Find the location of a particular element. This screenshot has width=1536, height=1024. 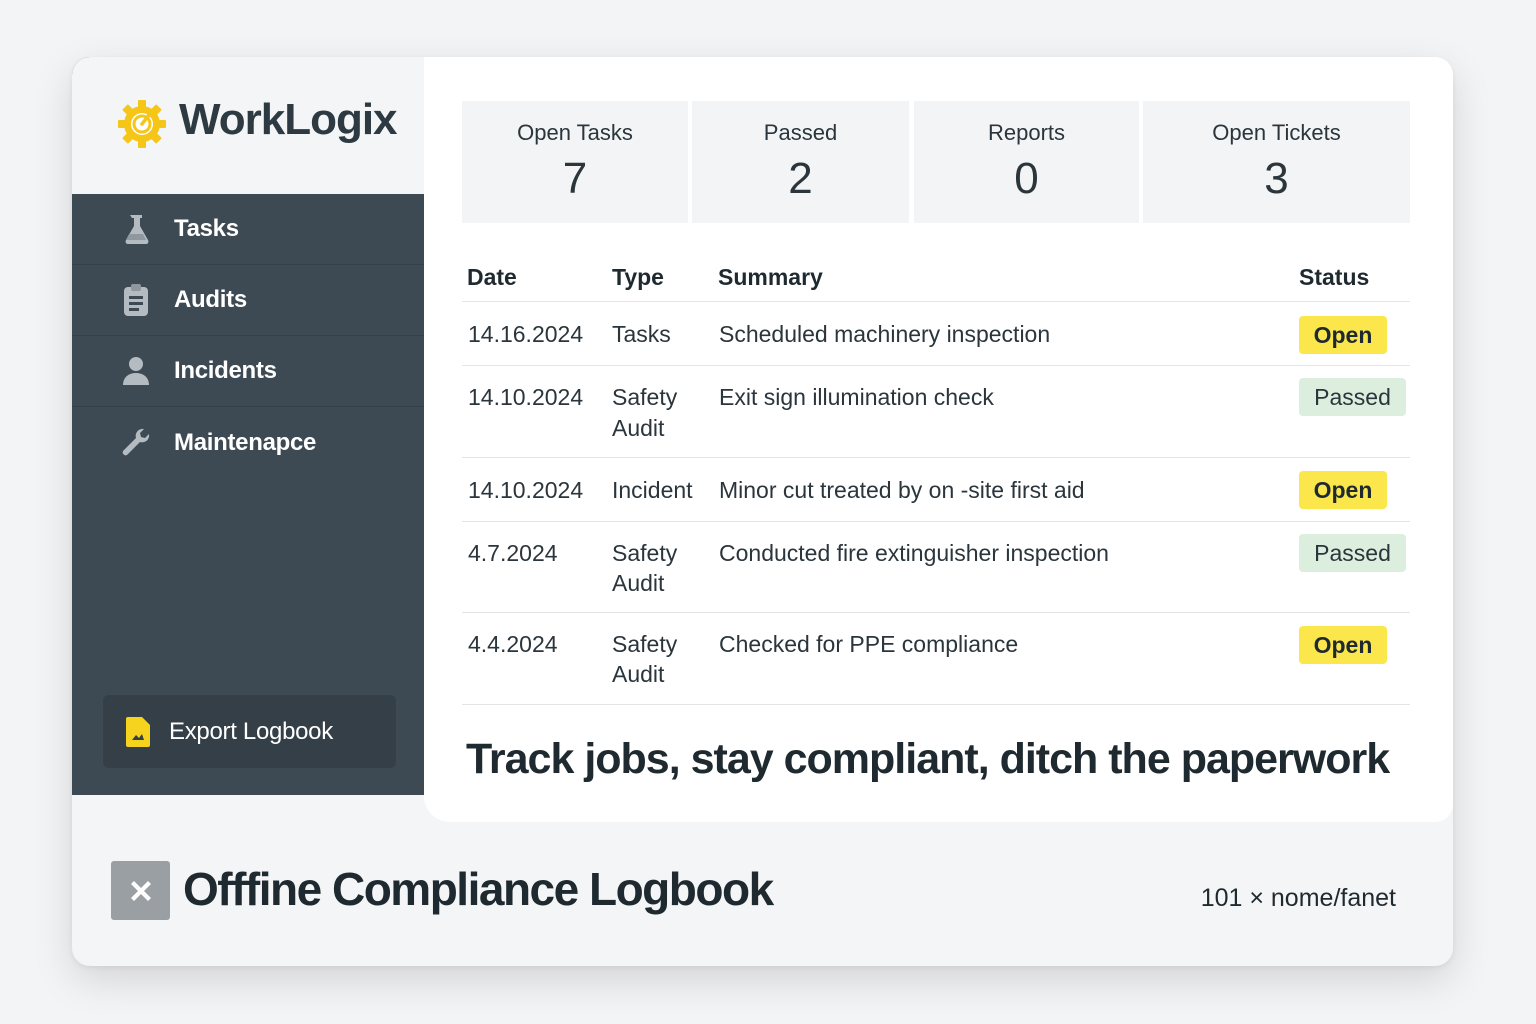

stat-value: 7 is located at coordinates (575, 178).